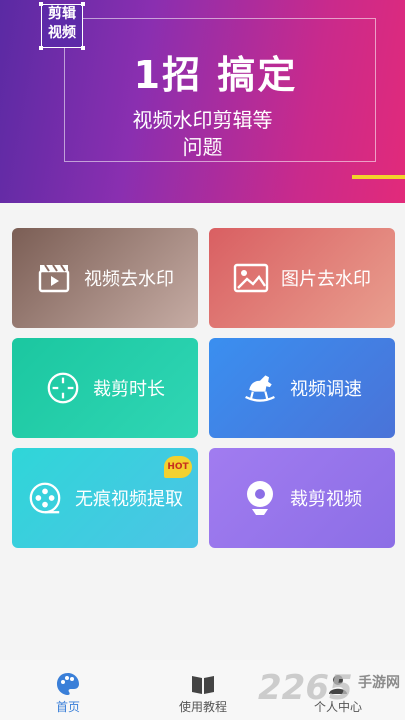 The width and height of the screenshot is (405, 720). Describe the element at coordinates (63, 388) in the screenshot. I see `crosshair-icon` at that location.